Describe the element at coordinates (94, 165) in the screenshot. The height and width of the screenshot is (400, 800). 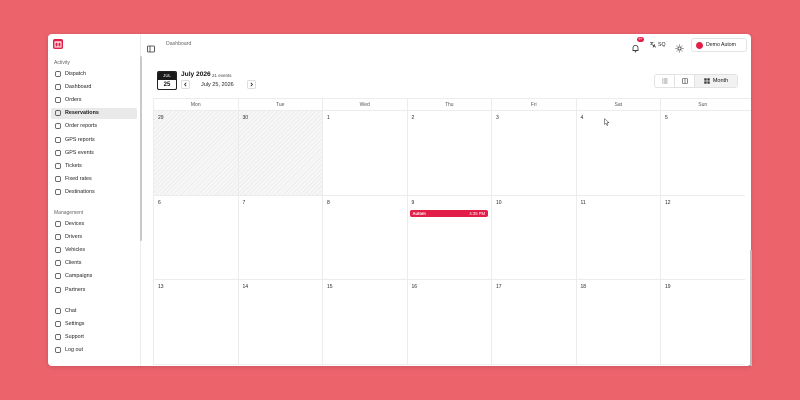
I see `sidebar-item-tickets: Tickets` at that location.